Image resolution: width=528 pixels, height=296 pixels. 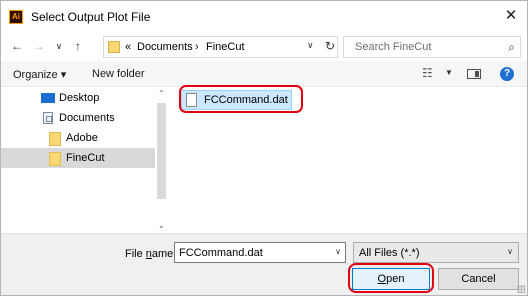 I want to click on sidebar-item-label: FineCut, so click(x=85, y=158).